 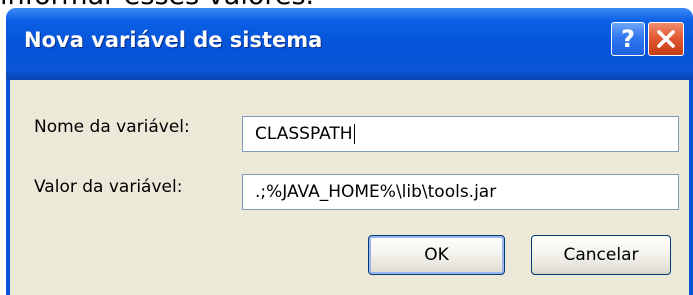 I want to click on variable-value-field: .;%JAVA_HOME%\lib\tools.jar, so click(x=460, y=192).